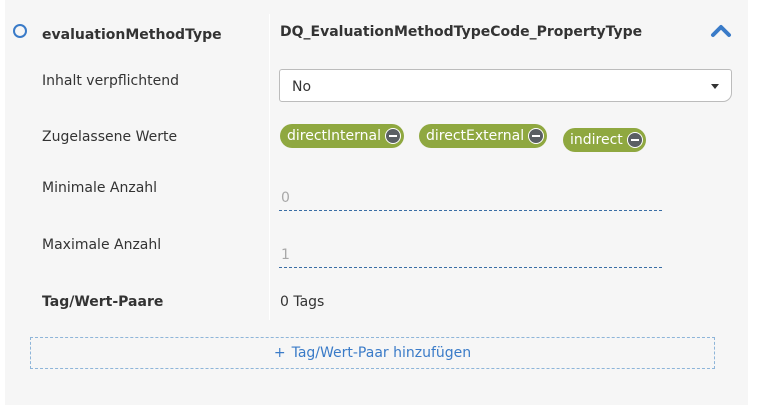 The image size is (757, 405). I want to click on tag-pairs-count: 0 Tags, so click(302, 302).